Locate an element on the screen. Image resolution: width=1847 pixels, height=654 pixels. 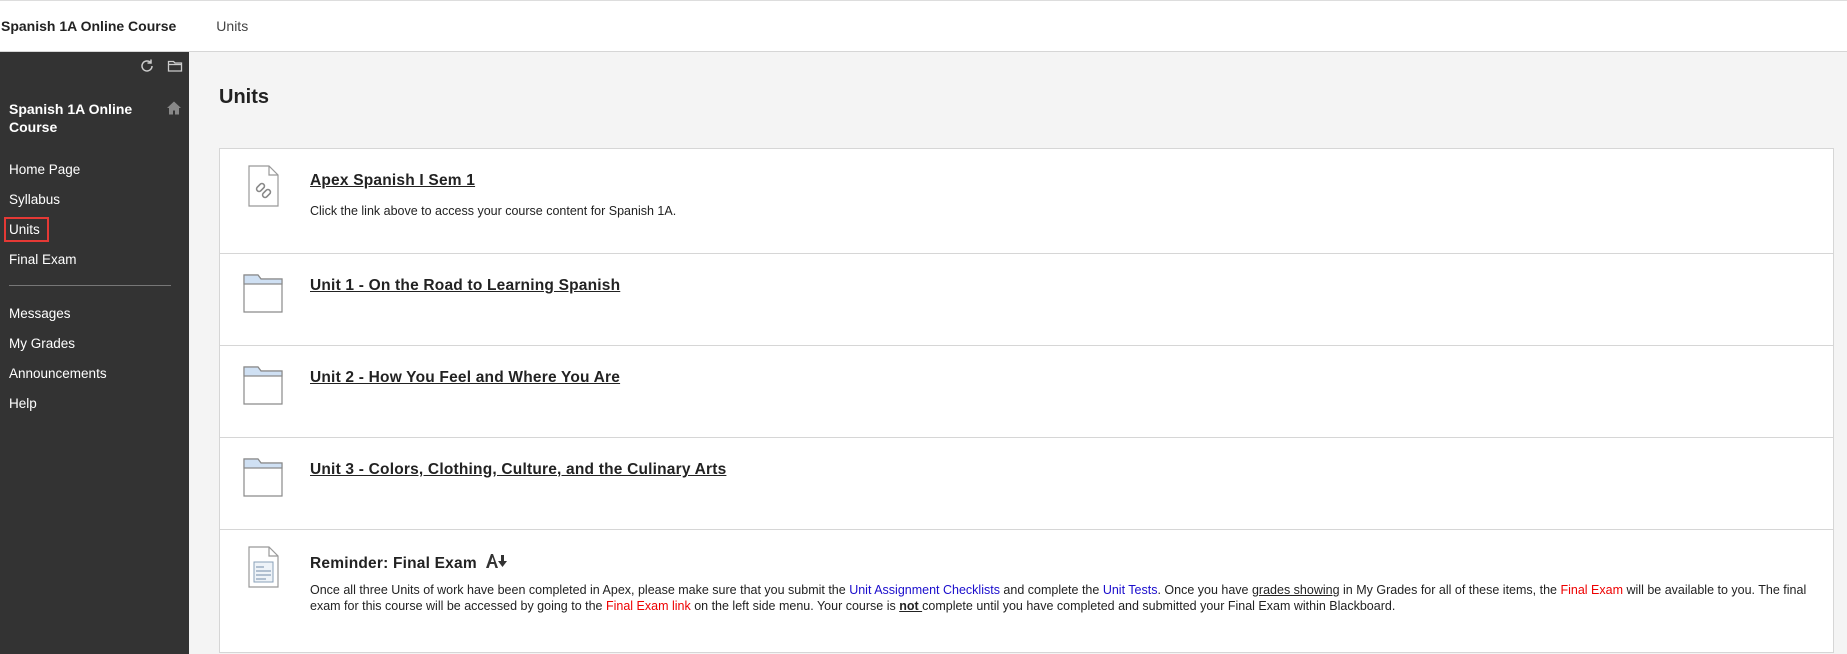
unit-tests-link: Unit Tests is located at coordinates (1130, 590).